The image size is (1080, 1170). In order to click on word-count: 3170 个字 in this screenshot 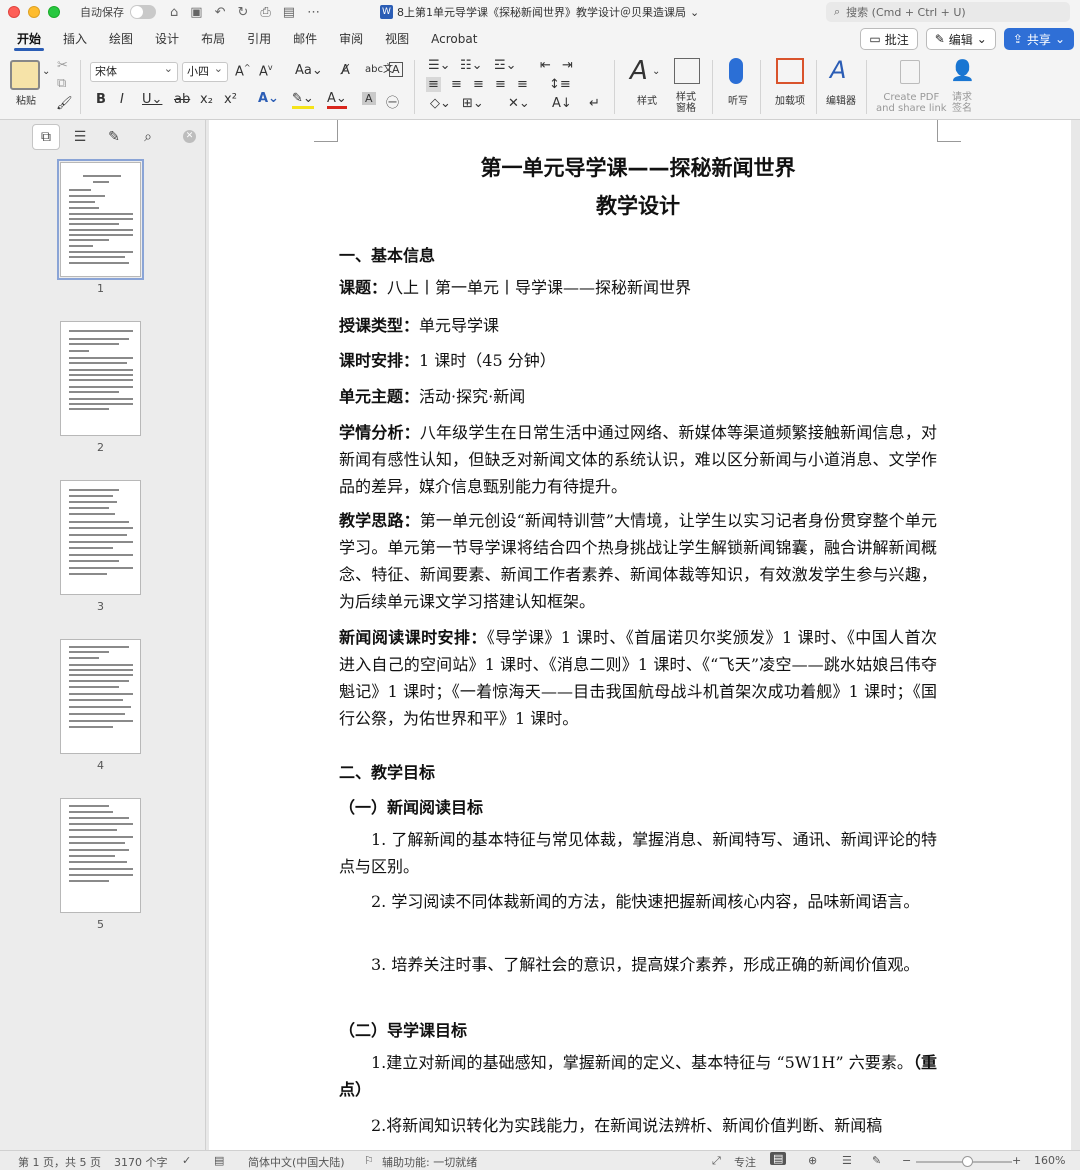, I will do `click(141, 1162)`.